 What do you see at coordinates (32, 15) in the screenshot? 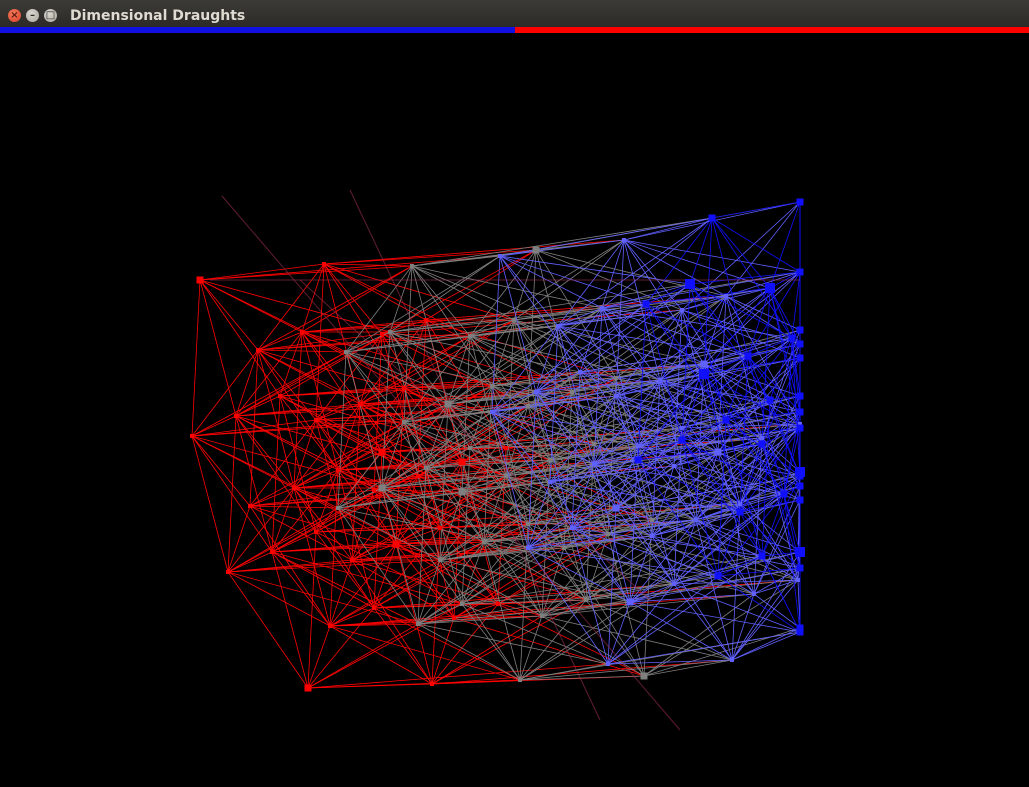
I see `minimize-icon: –` at bounding box center [32, 15].